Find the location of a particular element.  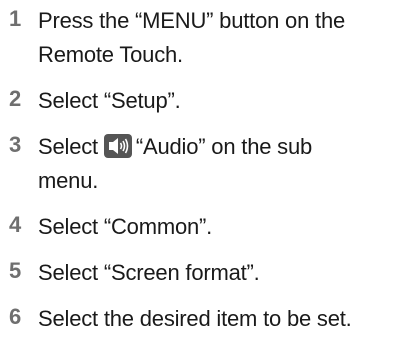

step-text-line: Select “Setup”. is located at coordinates (109, 100).